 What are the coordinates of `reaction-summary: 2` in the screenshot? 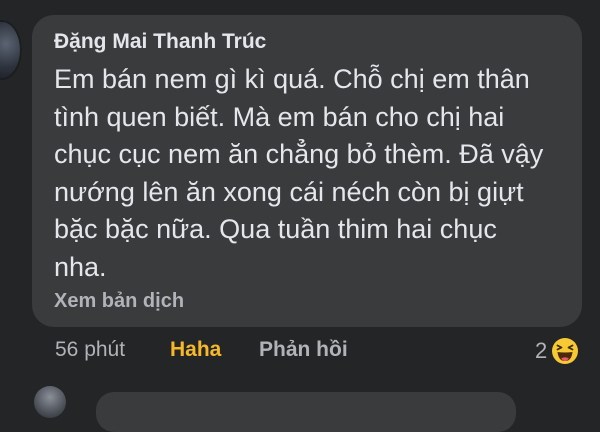 It's located at (557, 351).